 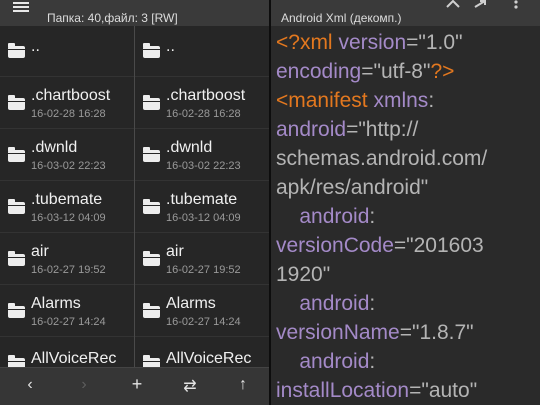 I want to click on code-line: 1920", so click(x=407, y=274).